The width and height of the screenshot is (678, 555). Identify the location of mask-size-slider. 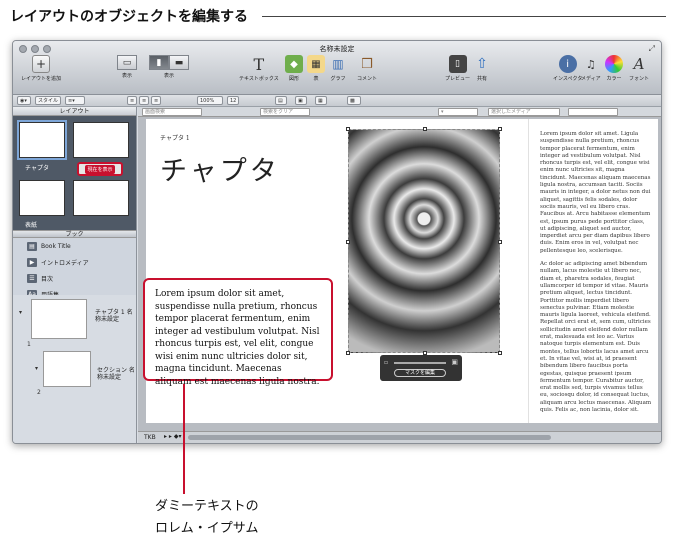
(420, 363).